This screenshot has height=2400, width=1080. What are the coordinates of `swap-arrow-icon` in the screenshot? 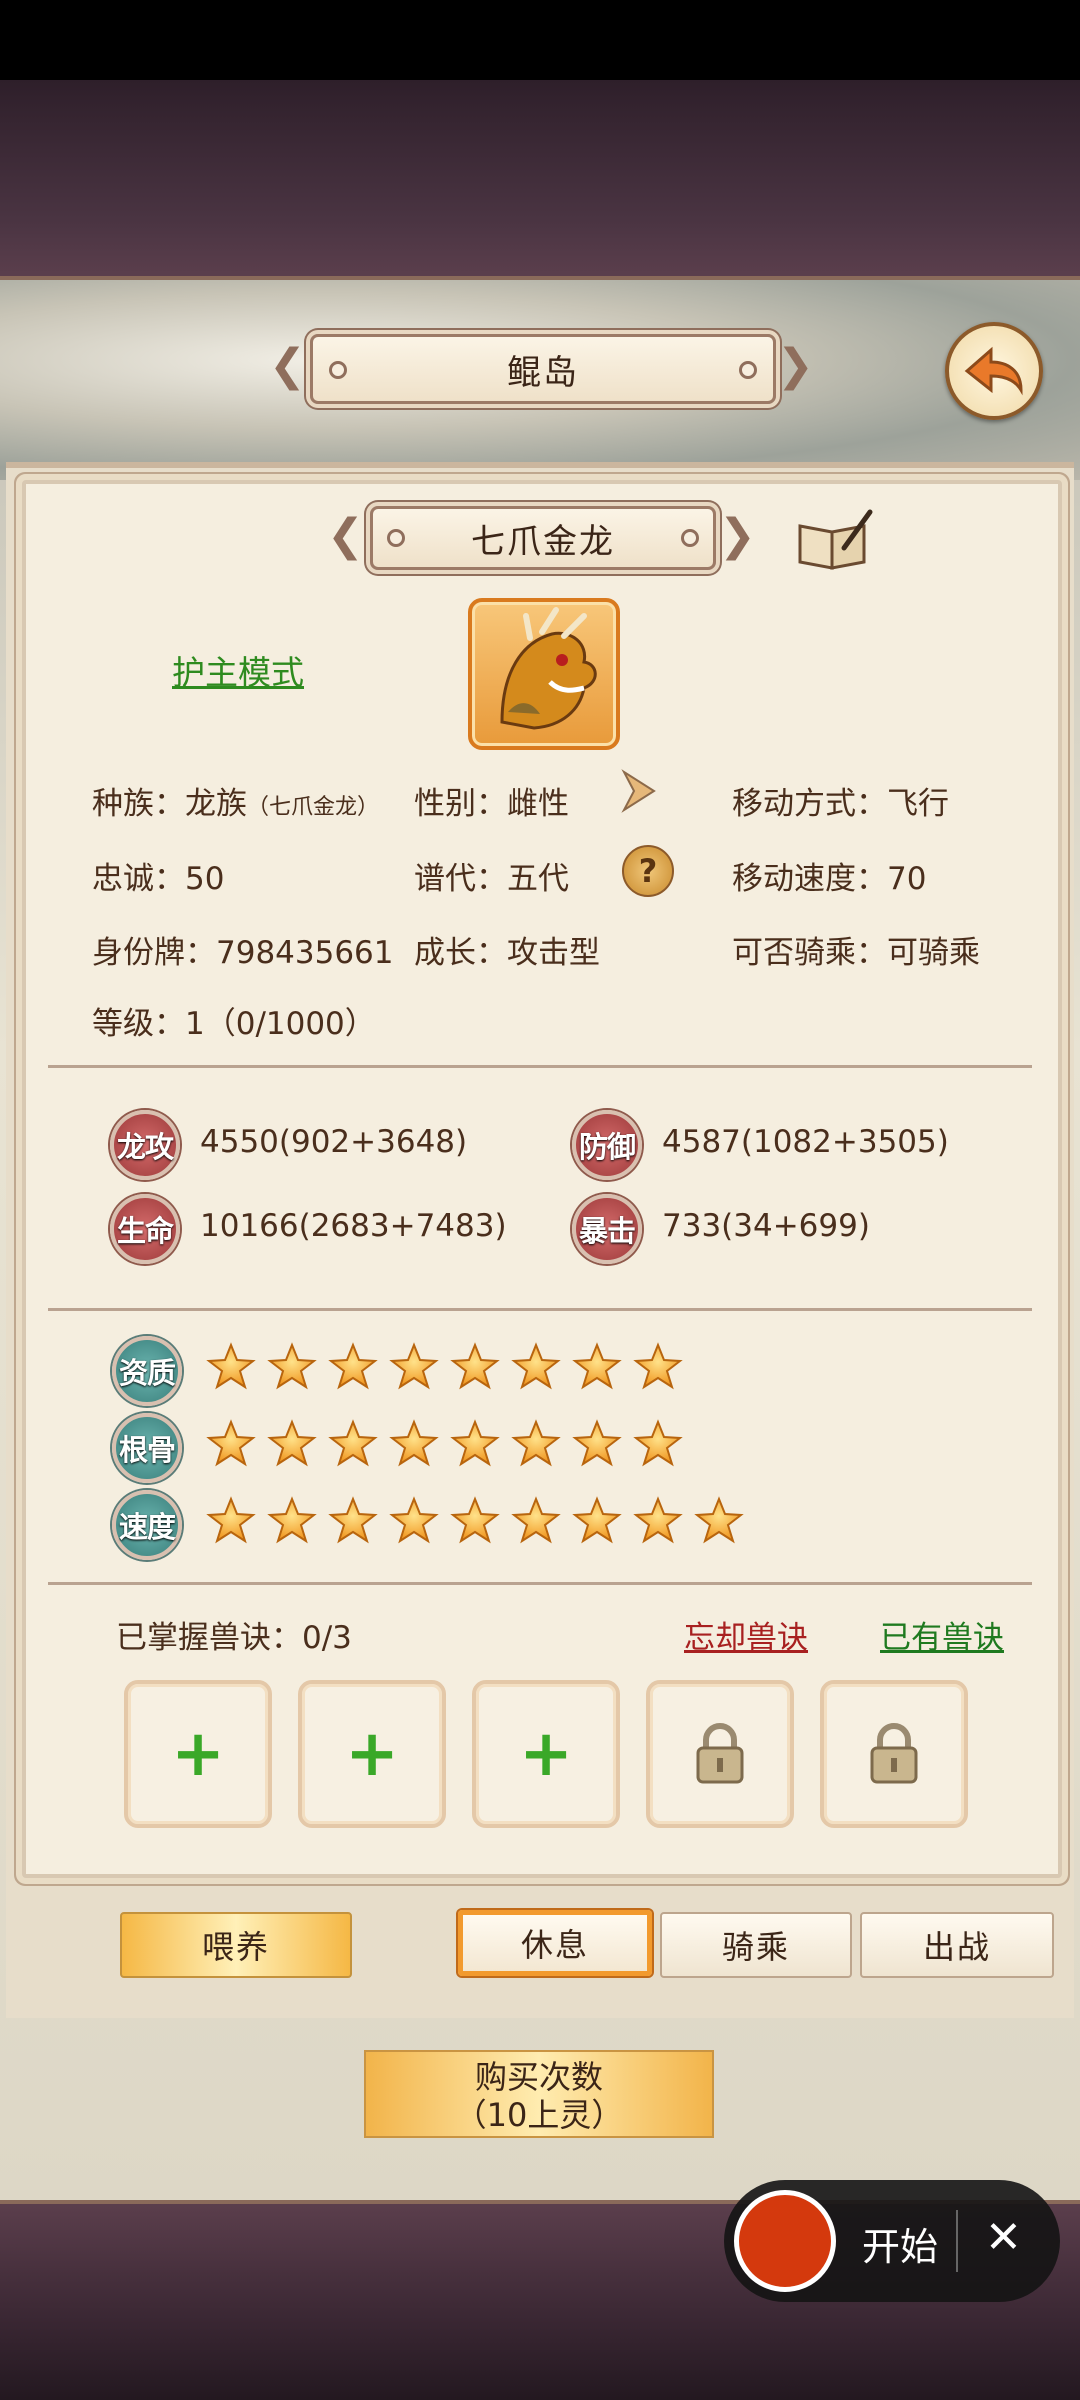 It's located at (638, 791).